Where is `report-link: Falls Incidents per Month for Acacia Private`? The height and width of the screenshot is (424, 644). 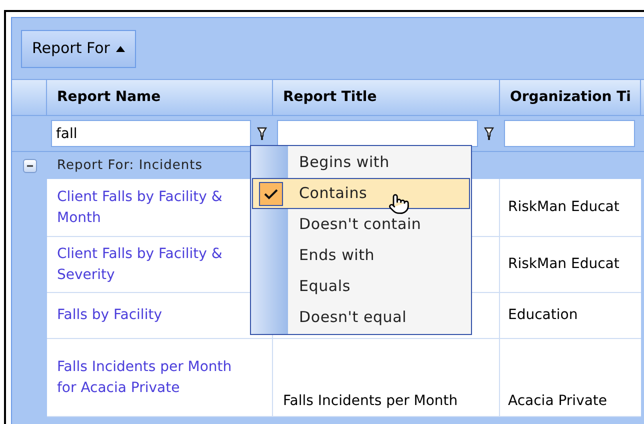
report-link: Falls Incidents per Month for Acacia Private is located at coordinates (144, 377).